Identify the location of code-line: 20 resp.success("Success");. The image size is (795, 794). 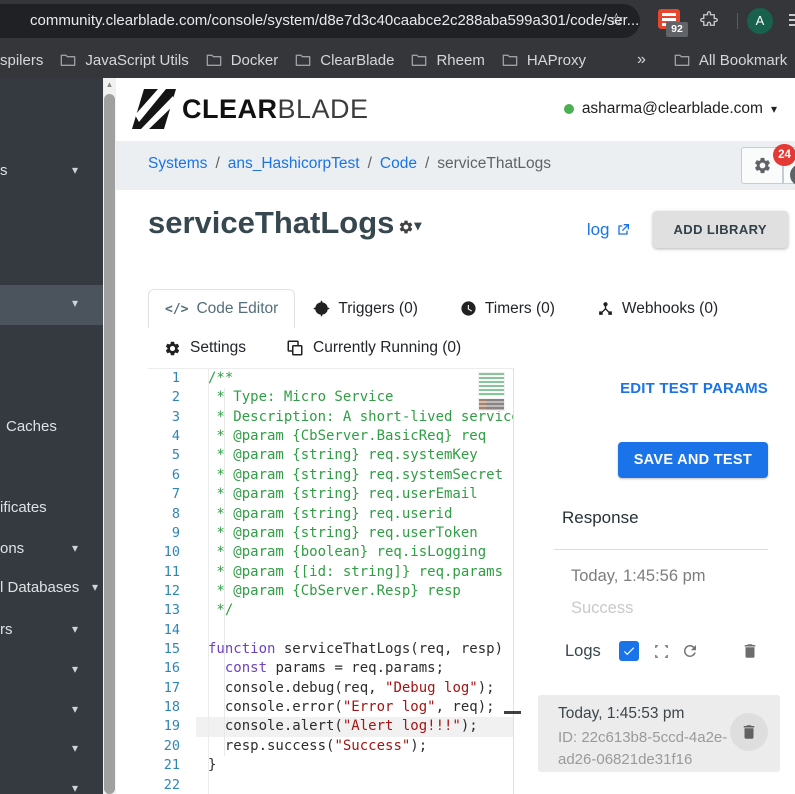
(331, 746).